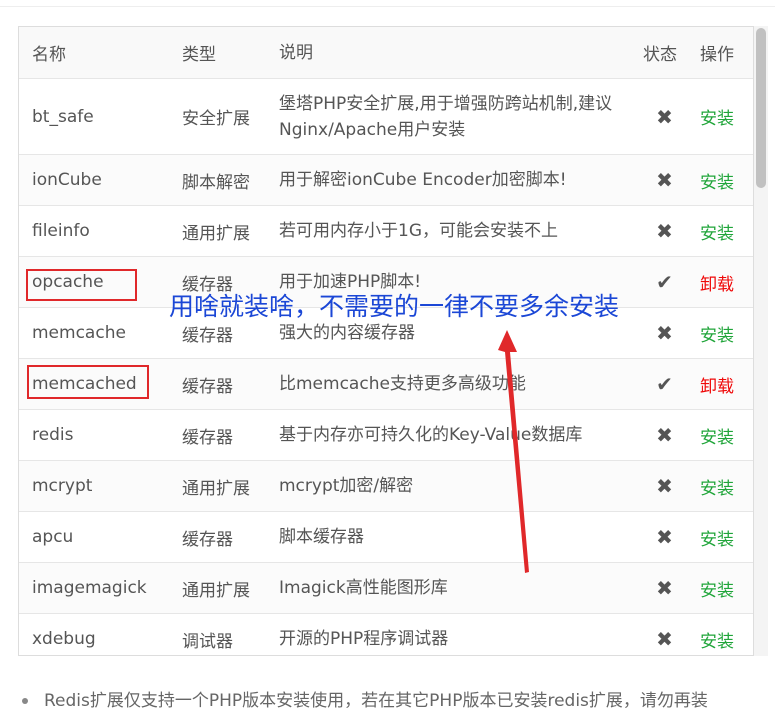  Describe the element at coordinates (100, 486) in the screenshot. I see `extension-name: mcrypt` at that location.